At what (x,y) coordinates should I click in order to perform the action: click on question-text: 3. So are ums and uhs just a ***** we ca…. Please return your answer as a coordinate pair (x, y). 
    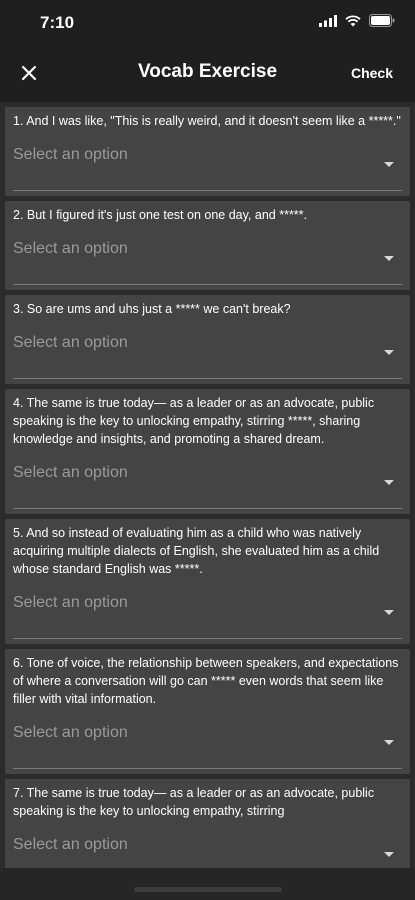
    Looking at the image, I should click on (152, 309).